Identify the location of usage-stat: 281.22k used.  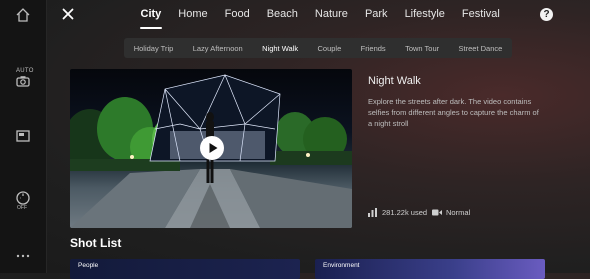
(397, 212).